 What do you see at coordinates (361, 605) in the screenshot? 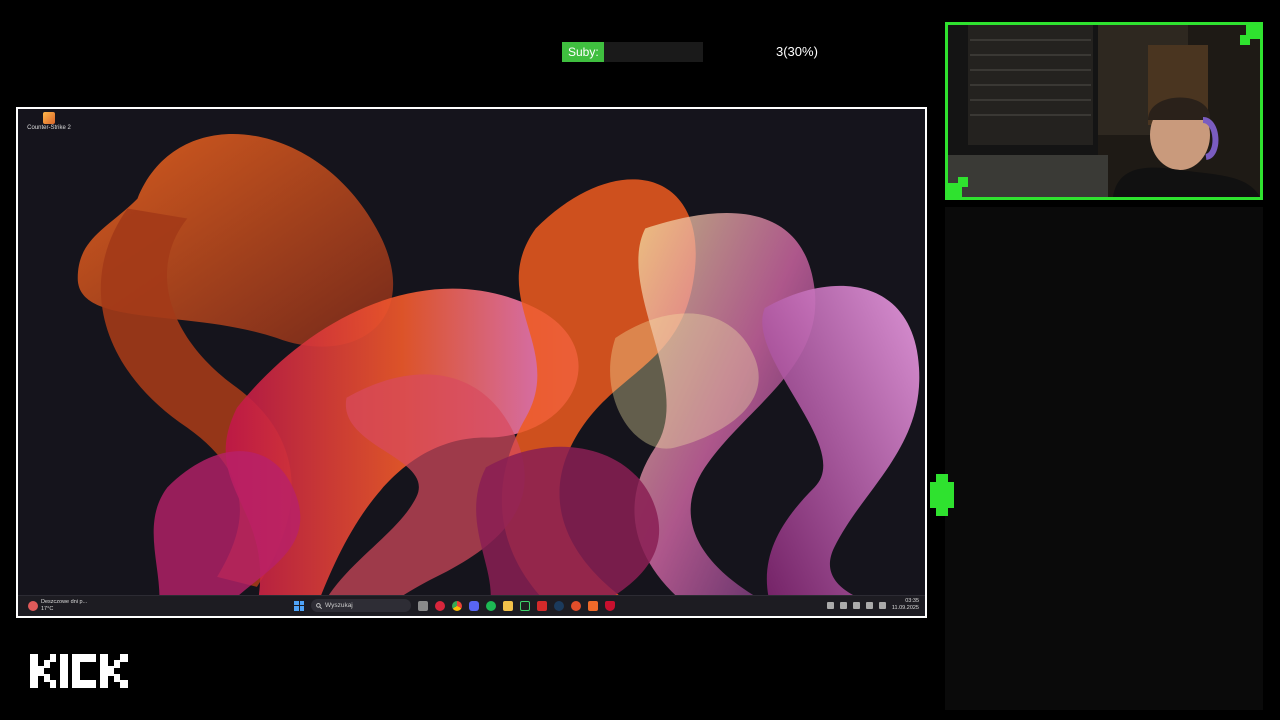
I see `taskbar-search-input: Wyszukaj` at bounding box center [361, 605].